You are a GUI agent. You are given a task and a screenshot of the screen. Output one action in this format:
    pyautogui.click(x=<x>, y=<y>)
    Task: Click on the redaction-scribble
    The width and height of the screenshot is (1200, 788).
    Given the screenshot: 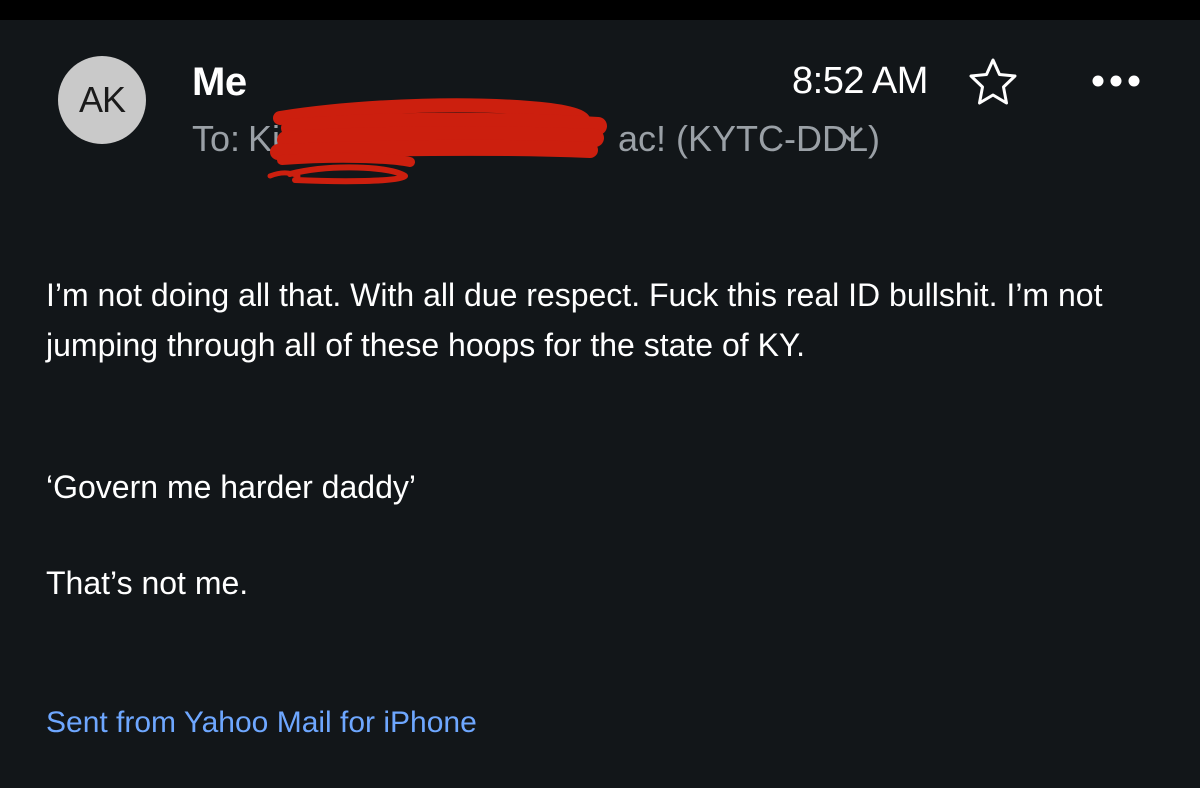 What is the action you would take?
    pyautogui.click(x=437, y=141)
    